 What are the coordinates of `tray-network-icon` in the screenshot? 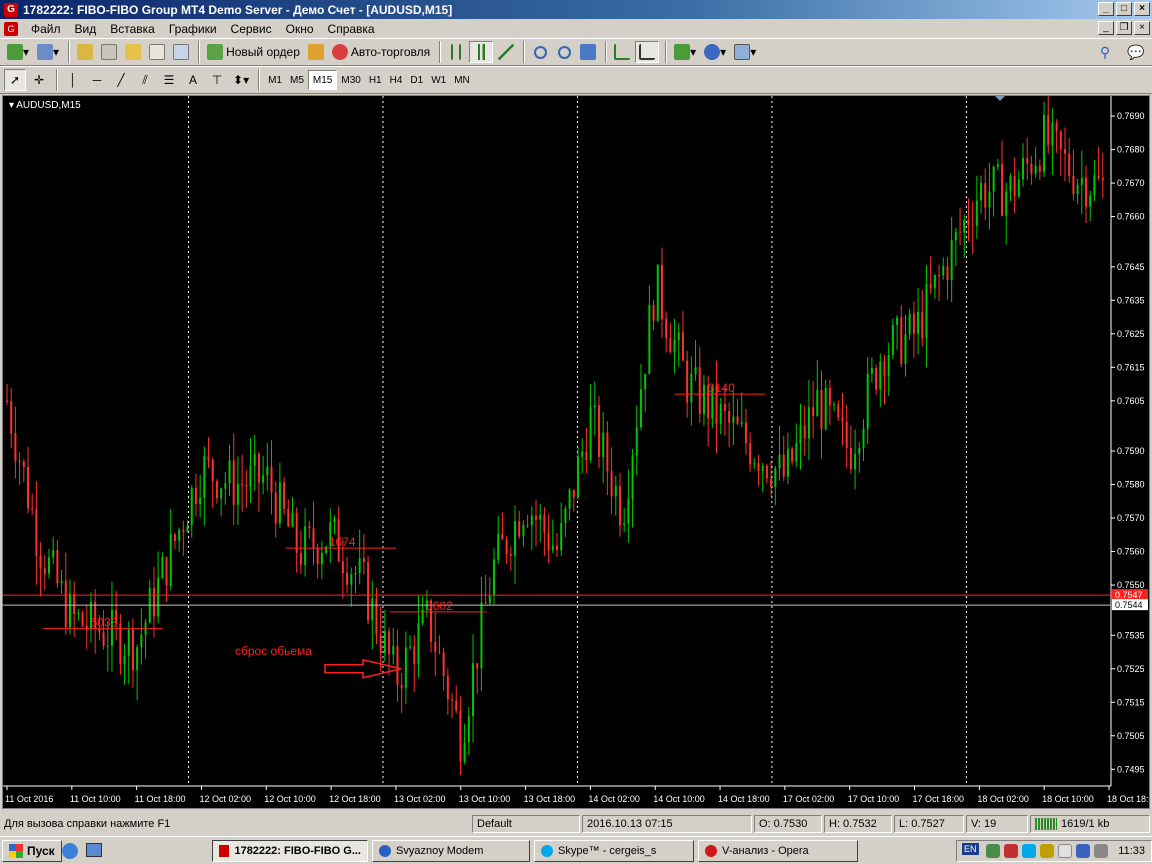 It's located at (993, 851).